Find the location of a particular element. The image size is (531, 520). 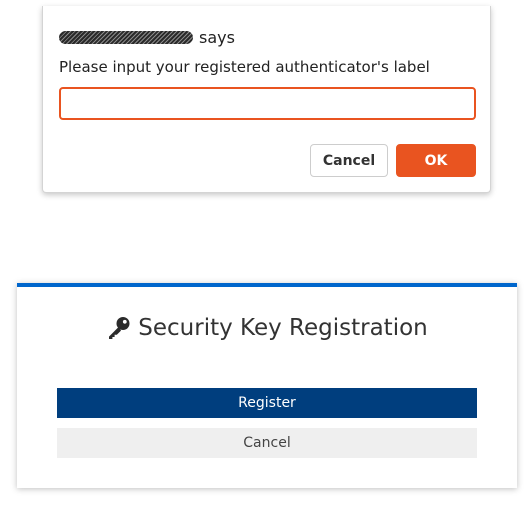

prompt-says-label: says is located at coordinates (217, 37).